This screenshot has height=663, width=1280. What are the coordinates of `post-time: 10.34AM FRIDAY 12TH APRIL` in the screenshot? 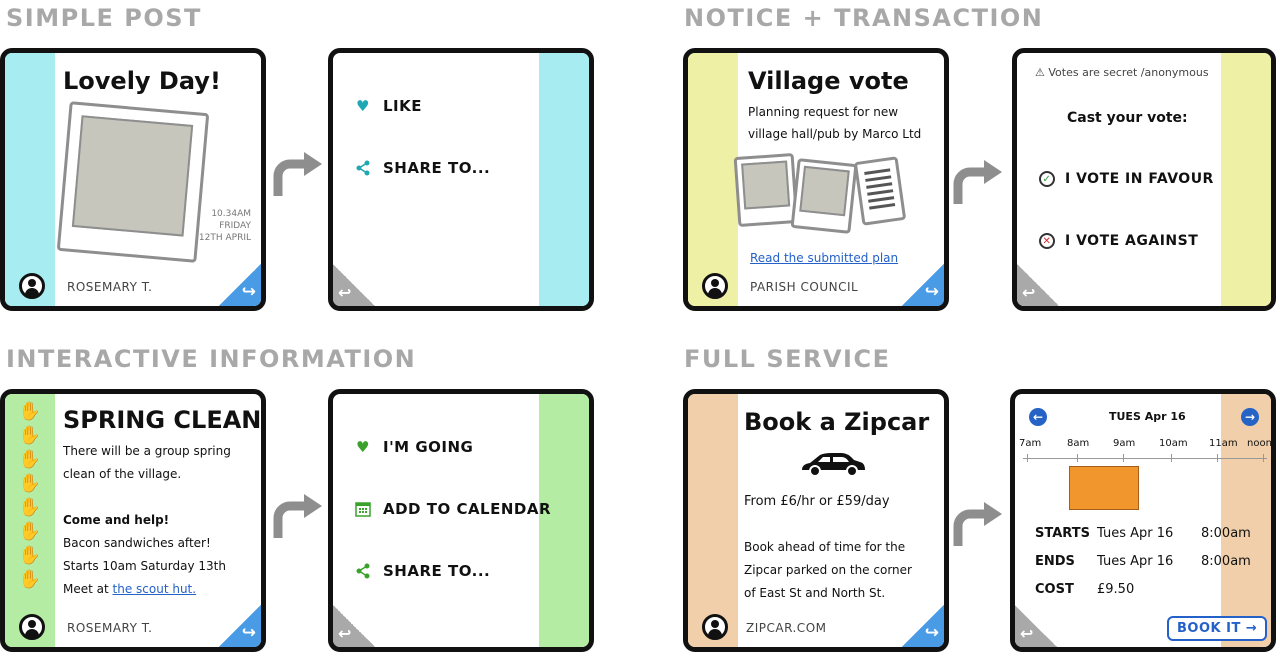 It's located at (223, 226).